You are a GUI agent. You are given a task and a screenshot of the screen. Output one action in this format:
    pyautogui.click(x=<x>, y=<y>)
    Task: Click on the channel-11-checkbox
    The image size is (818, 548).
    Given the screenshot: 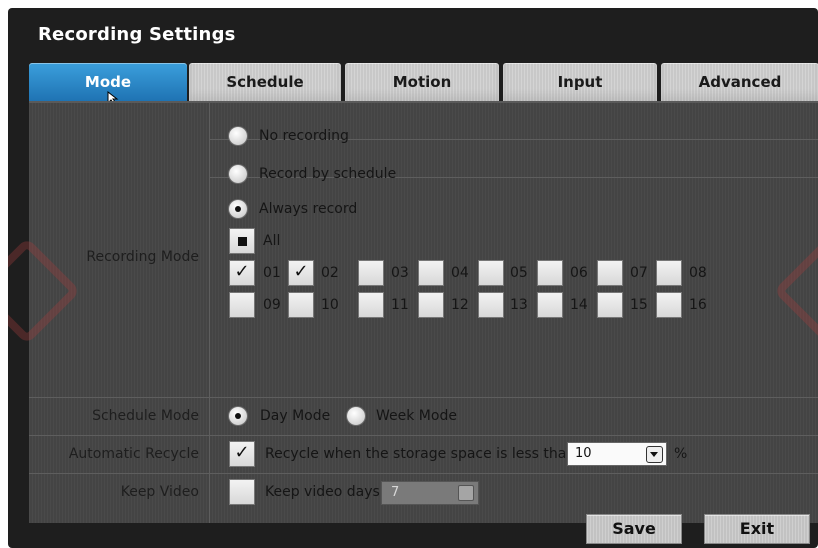 What is the action you would take?
    pyautogui.click(x=371, y=305)
    